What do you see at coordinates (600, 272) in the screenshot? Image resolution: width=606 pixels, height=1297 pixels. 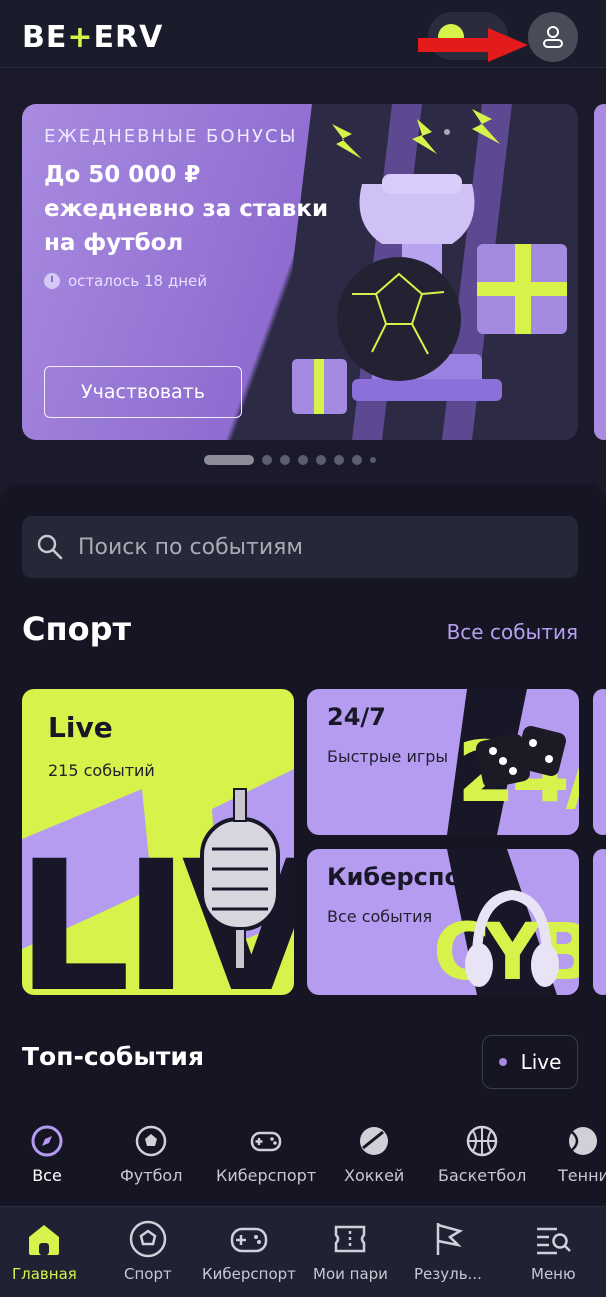 I see `next-banner-peek` at bounding box center [600, 272].